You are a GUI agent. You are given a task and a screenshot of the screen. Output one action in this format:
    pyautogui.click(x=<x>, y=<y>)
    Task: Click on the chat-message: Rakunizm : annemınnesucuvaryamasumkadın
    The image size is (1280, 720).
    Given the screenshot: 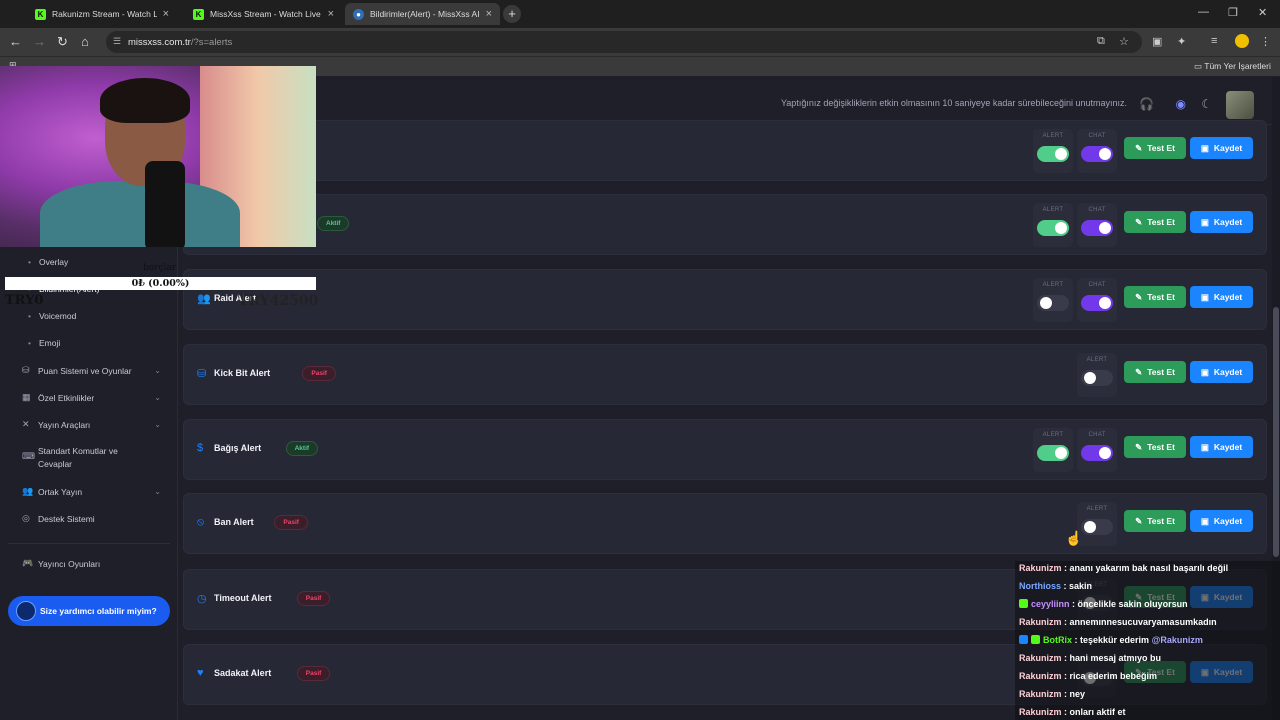 What is the action you would take?
    pyautogui.click(x=1118, y=622)
    